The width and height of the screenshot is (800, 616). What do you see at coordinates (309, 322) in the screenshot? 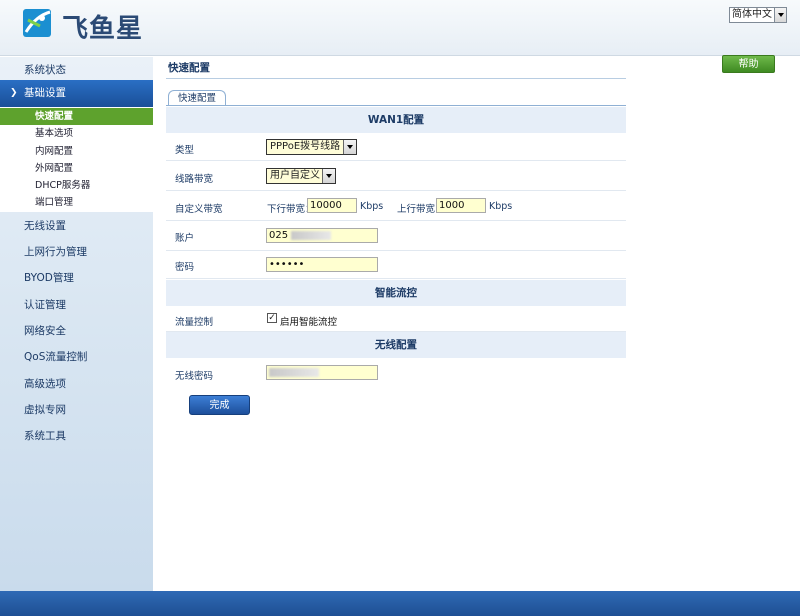
I see `flow-control-checkbox-label: 启用智能流控` at bounding box center [309, 322].